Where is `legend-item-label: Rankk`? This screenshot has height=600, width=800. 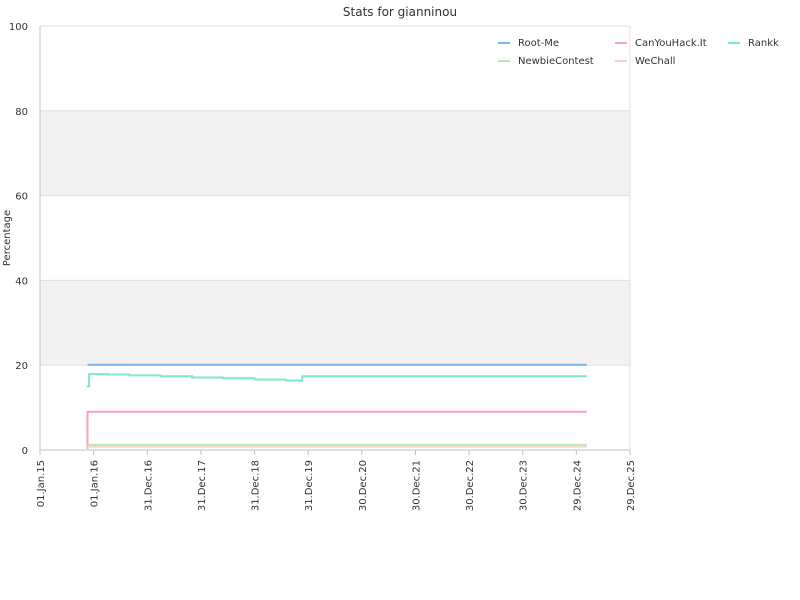 legend-item-label: Rankk is located at coordinates (763, 43).